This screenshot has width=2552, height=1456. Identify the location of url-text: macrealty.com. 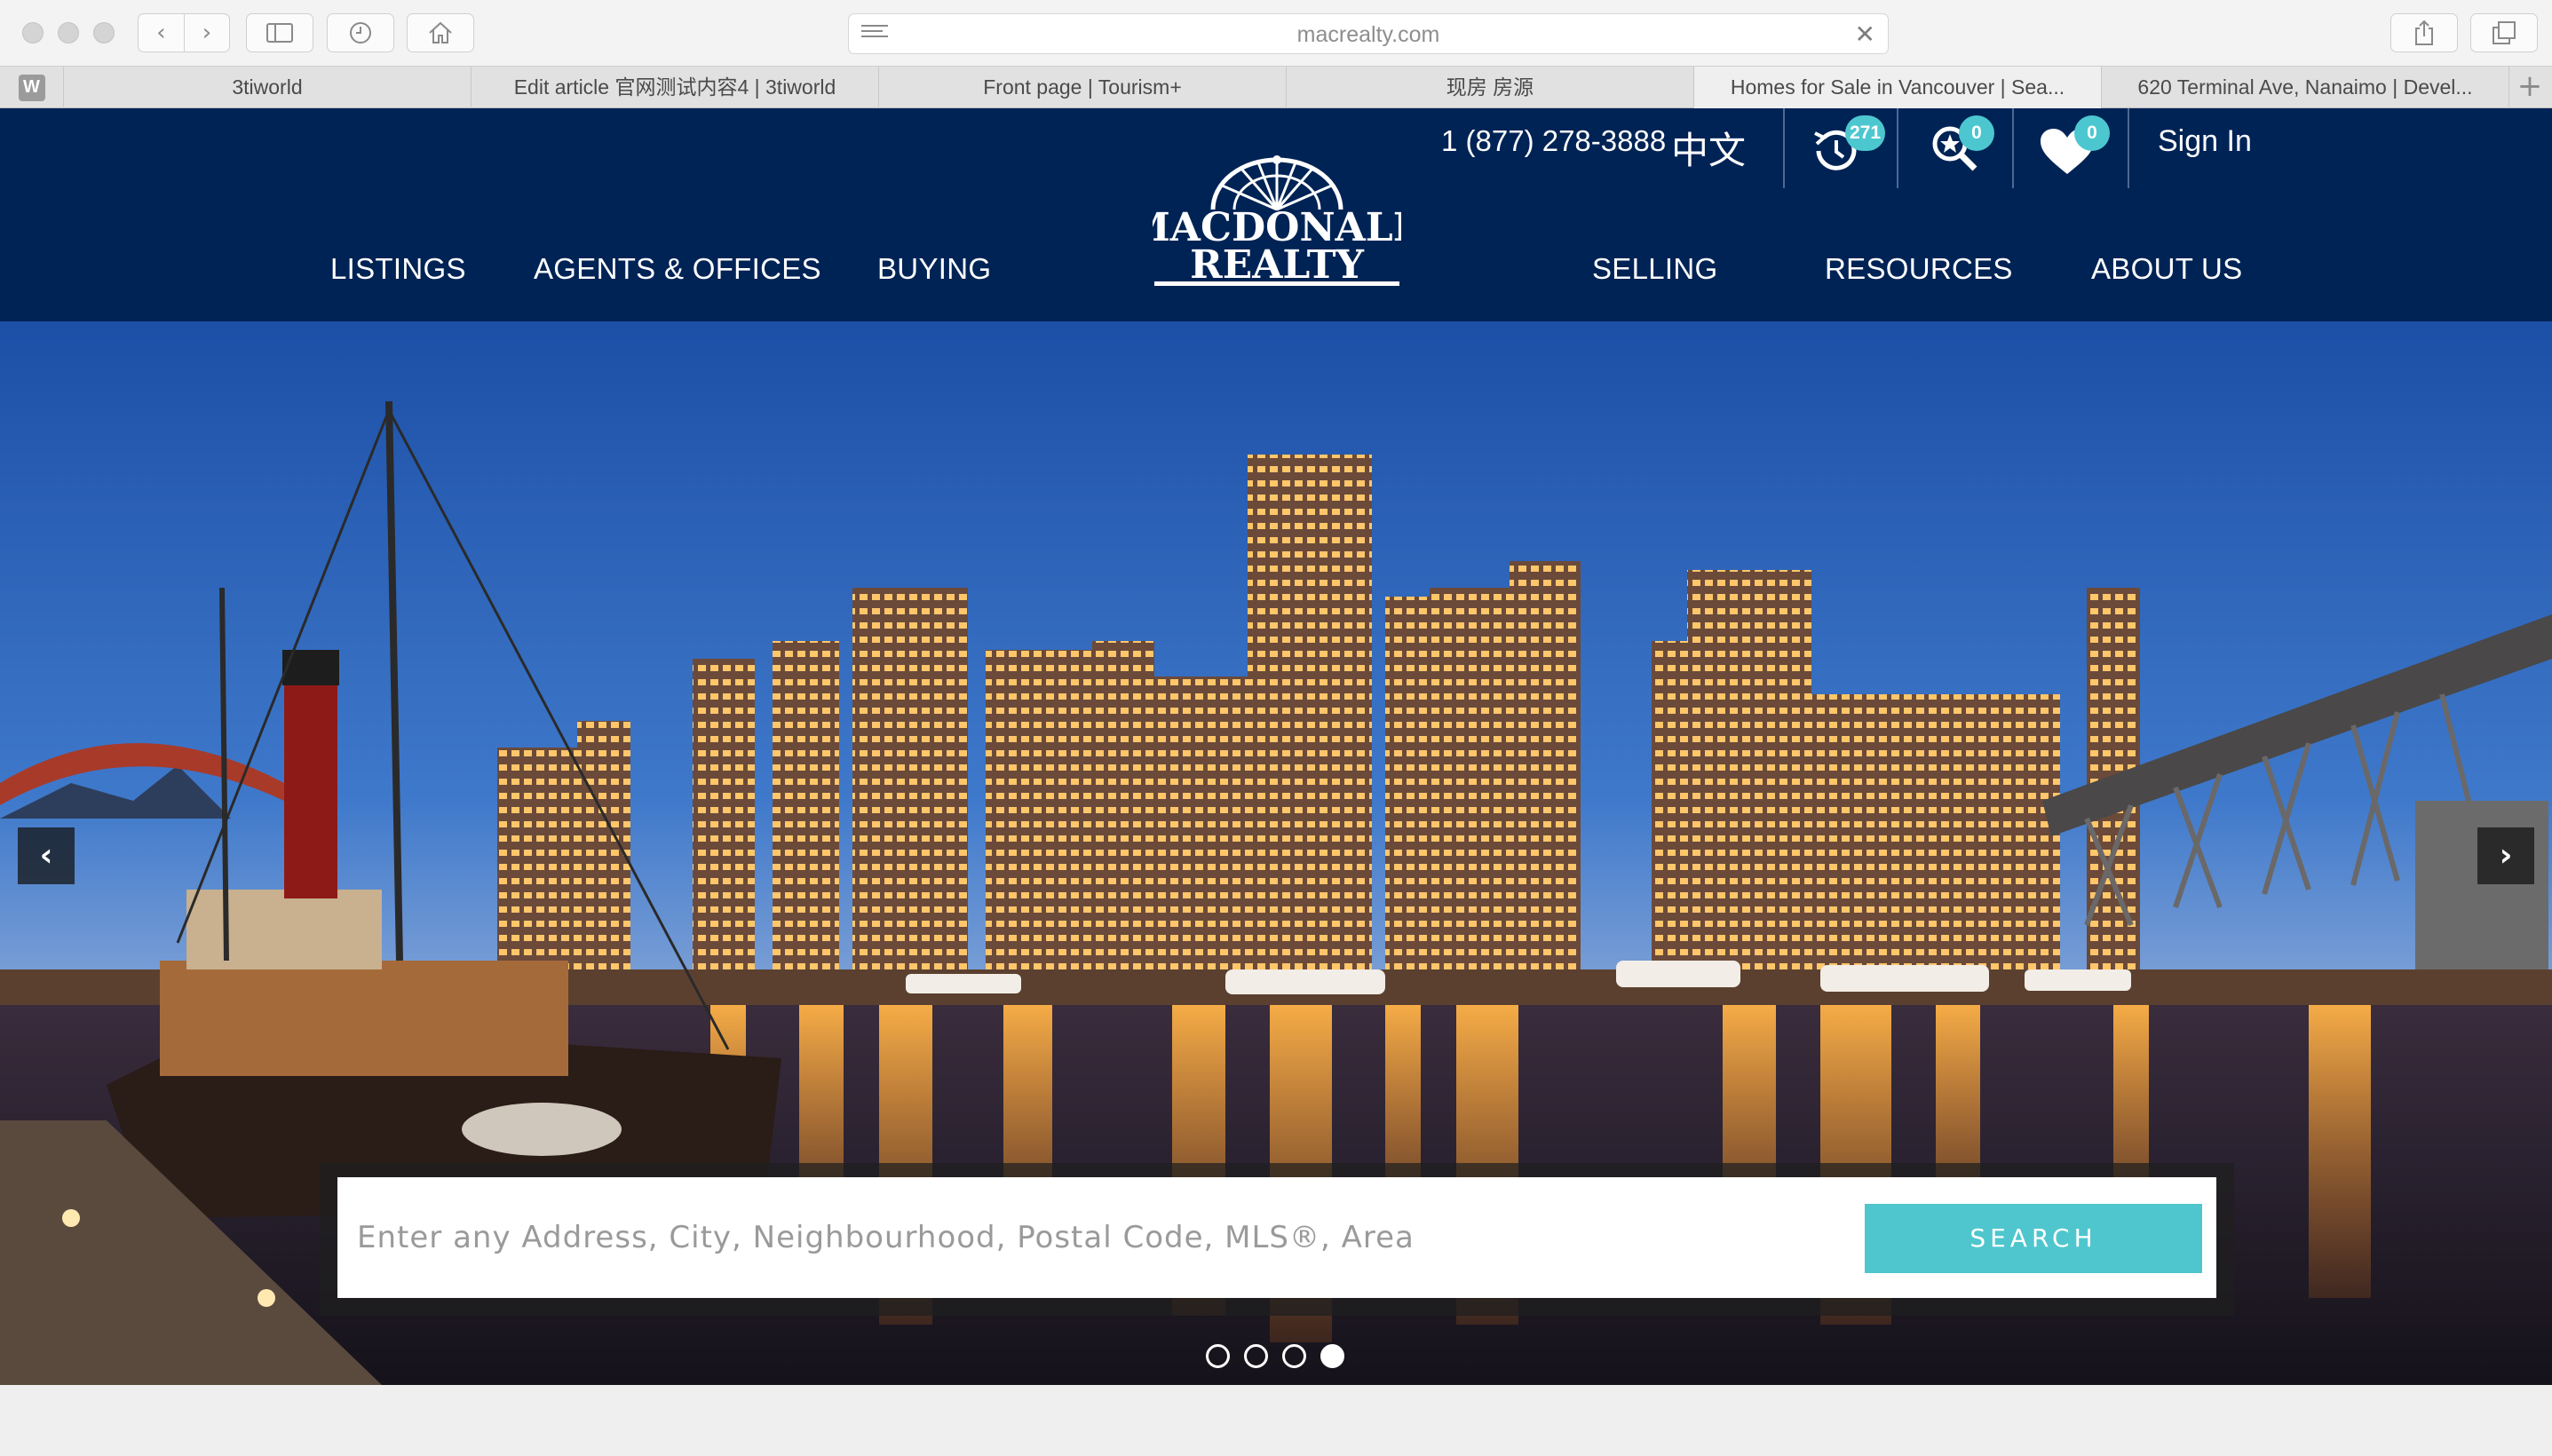
(1368, 34).